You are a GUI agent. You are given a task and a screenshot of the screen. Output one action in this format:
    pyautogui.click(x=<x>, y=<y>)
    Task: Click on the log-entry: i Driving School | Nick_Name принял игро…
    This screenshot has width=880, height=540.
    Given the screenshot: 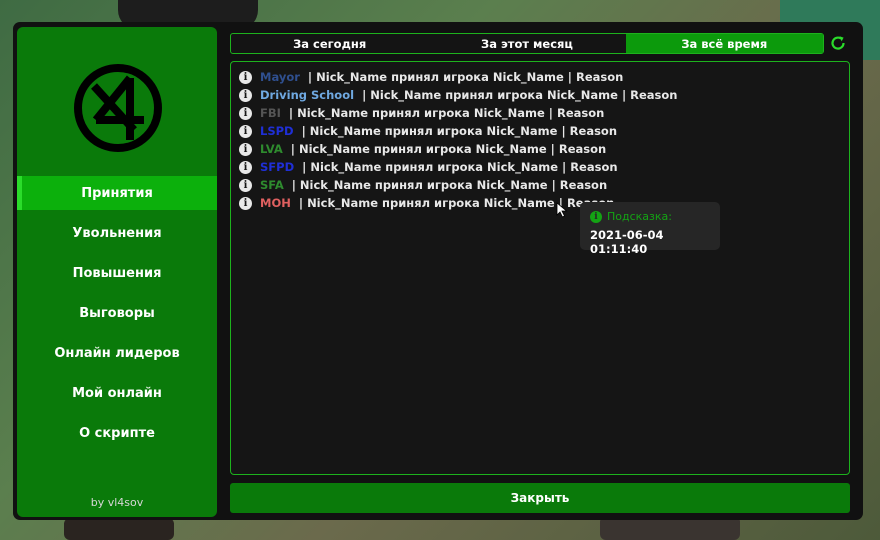 What is the action you would take?
    pyautogui.click(x=458, y=95)
    